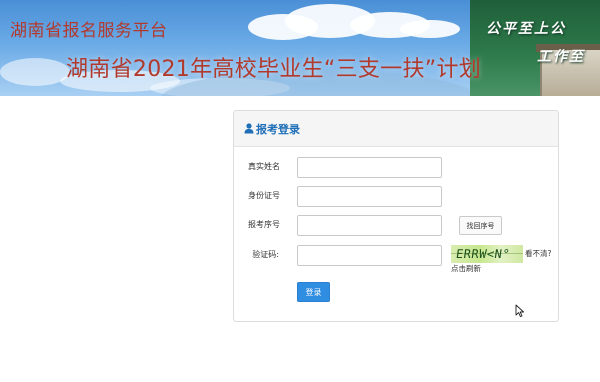 This screenshot has height=382, width=600. I want to click on name-row: 真实姓名, so click(397, 168).